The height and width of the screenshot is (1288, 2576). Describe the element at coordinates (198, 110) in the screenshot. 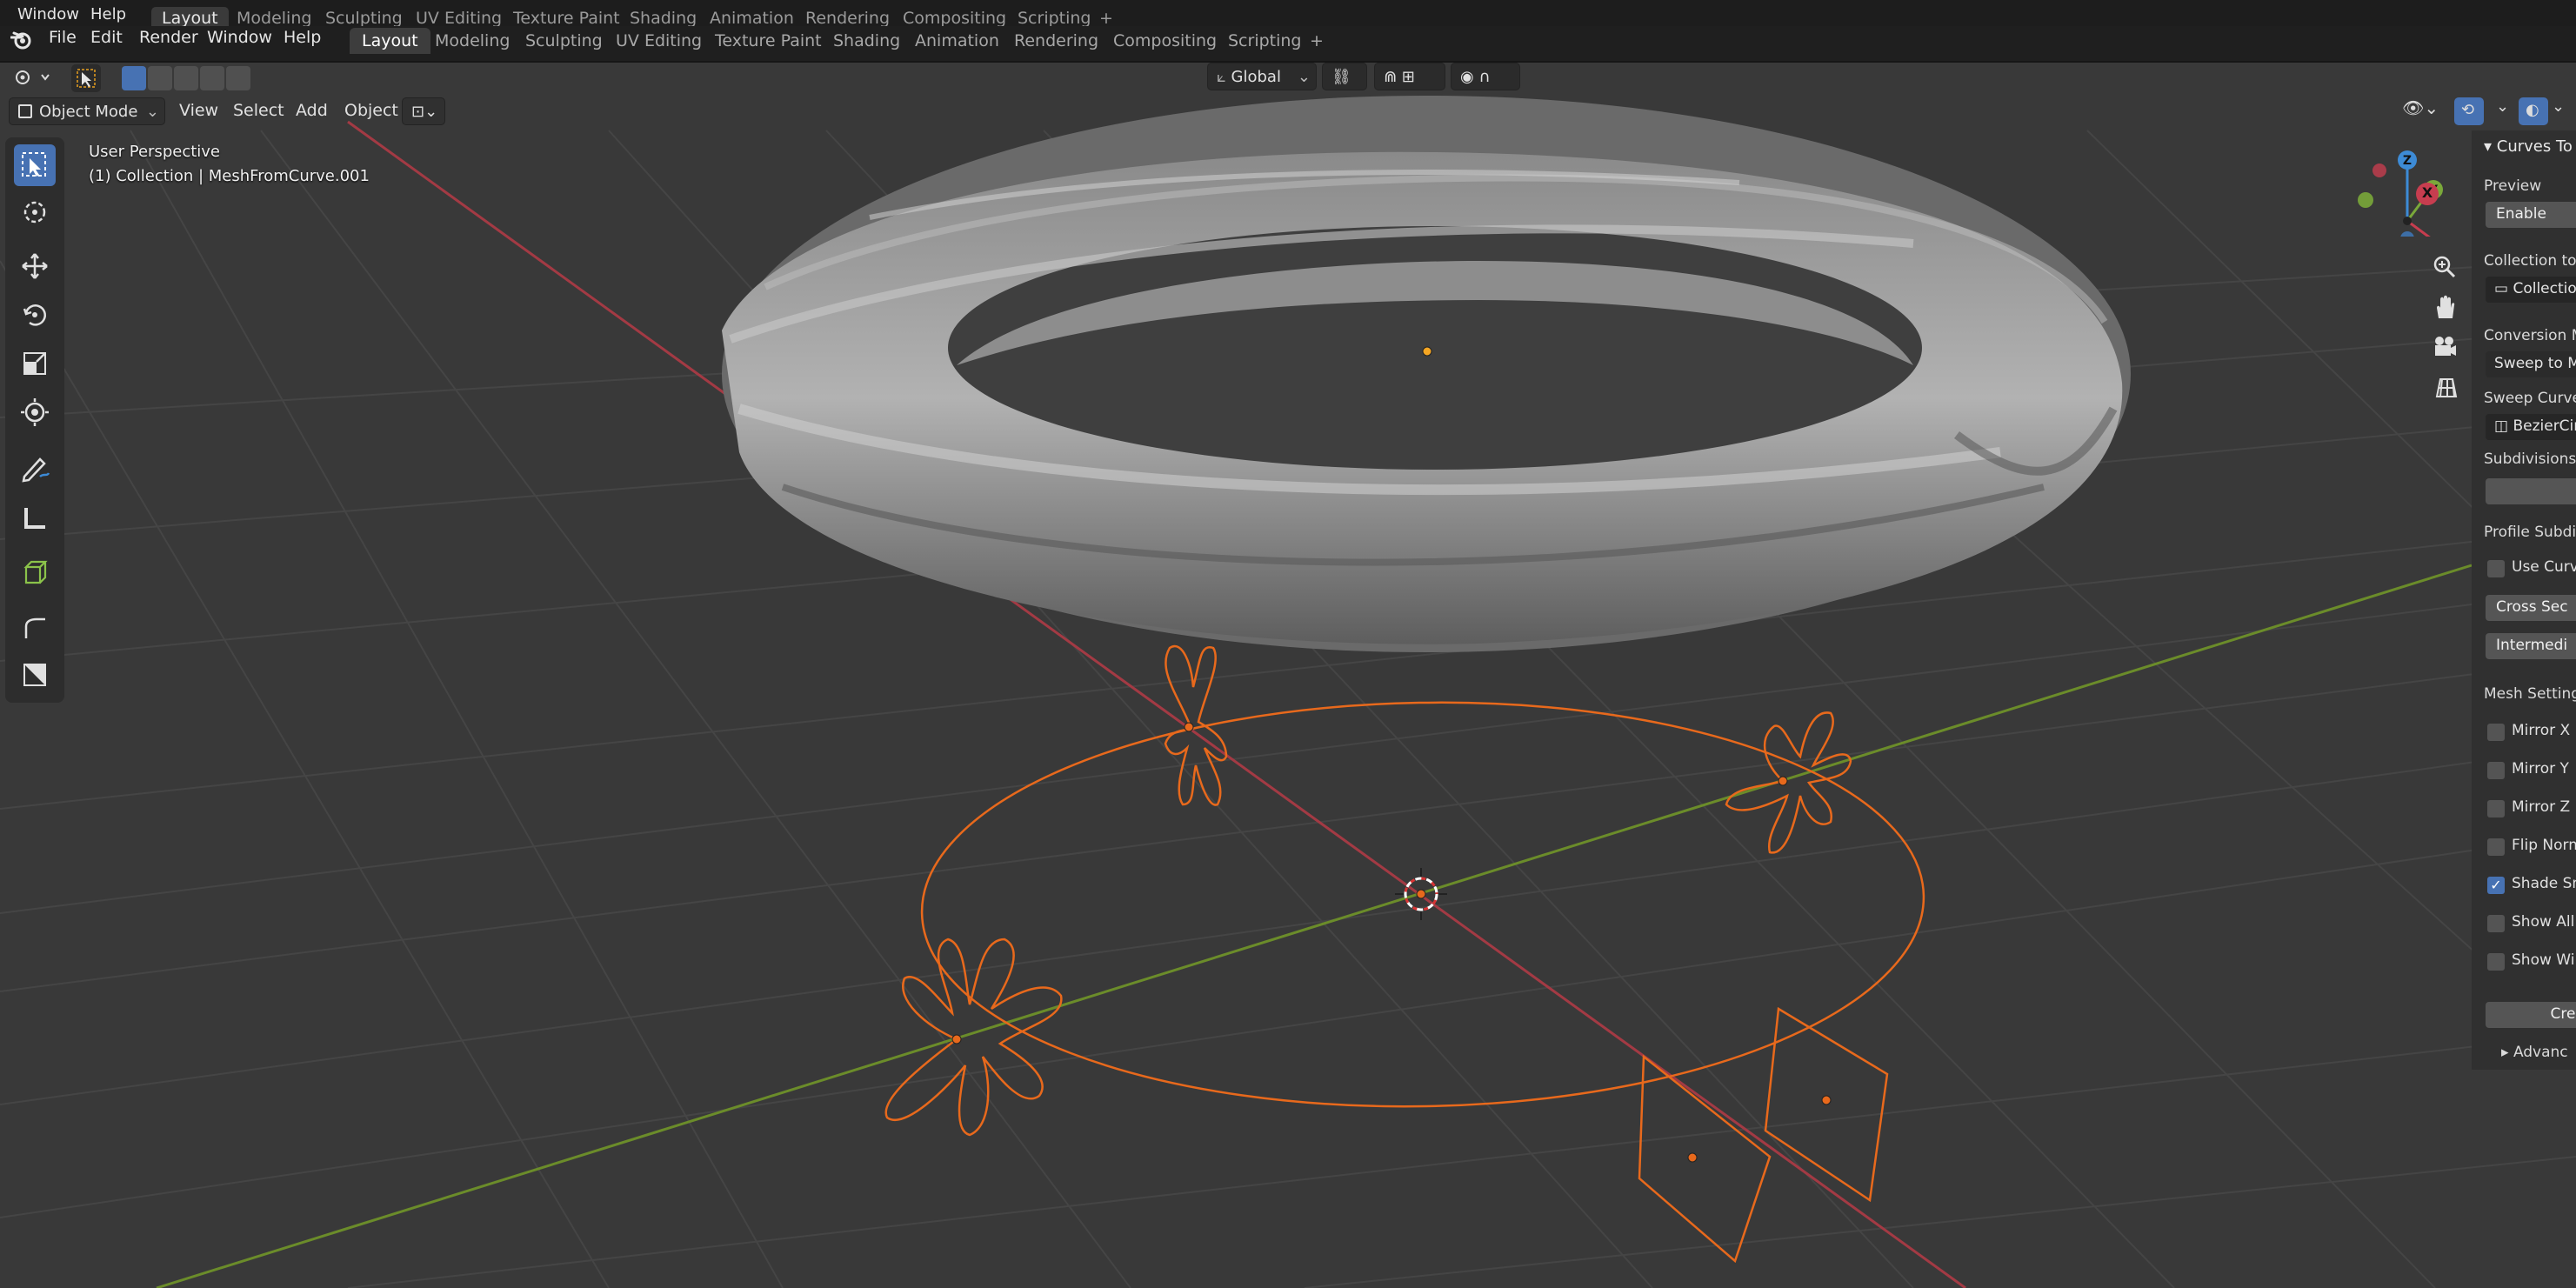

I see `menu-view: View` at that location.